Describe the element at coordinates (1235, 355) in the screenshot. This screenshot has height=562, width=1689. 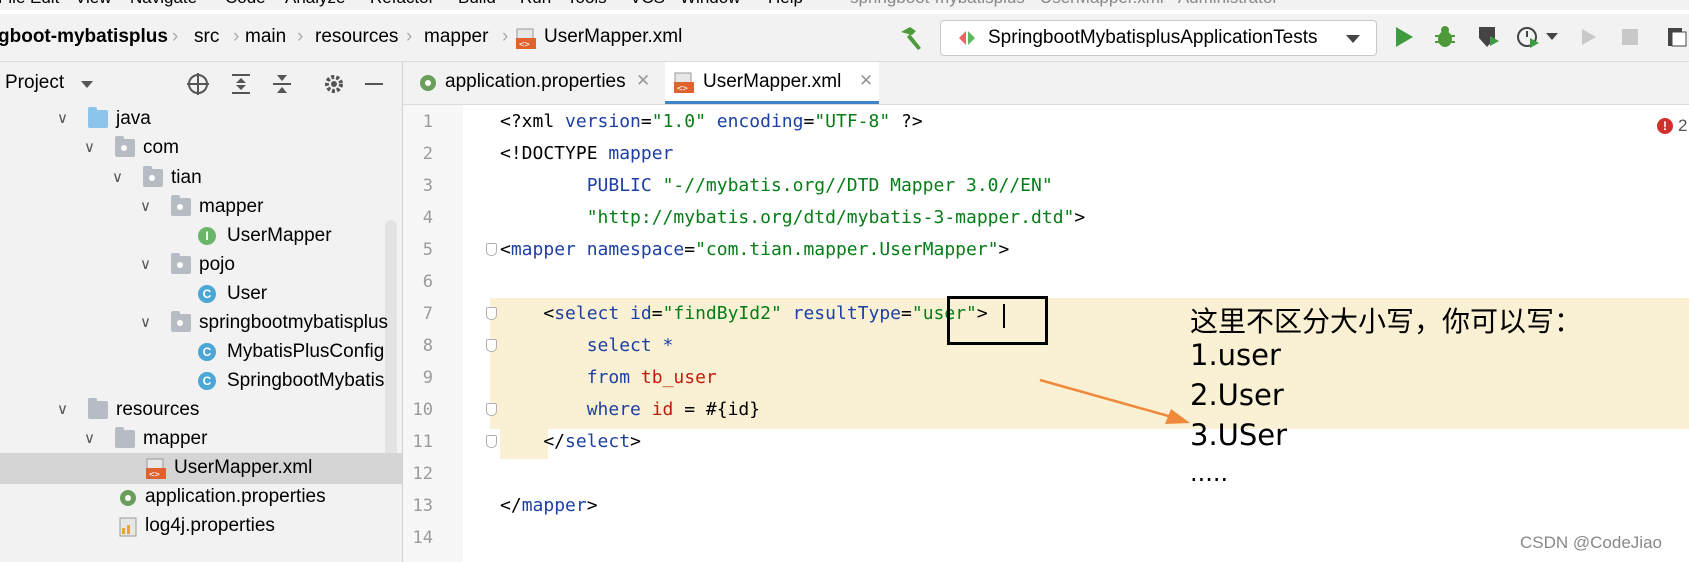
I see `annotation-item: 1.user` at that location.